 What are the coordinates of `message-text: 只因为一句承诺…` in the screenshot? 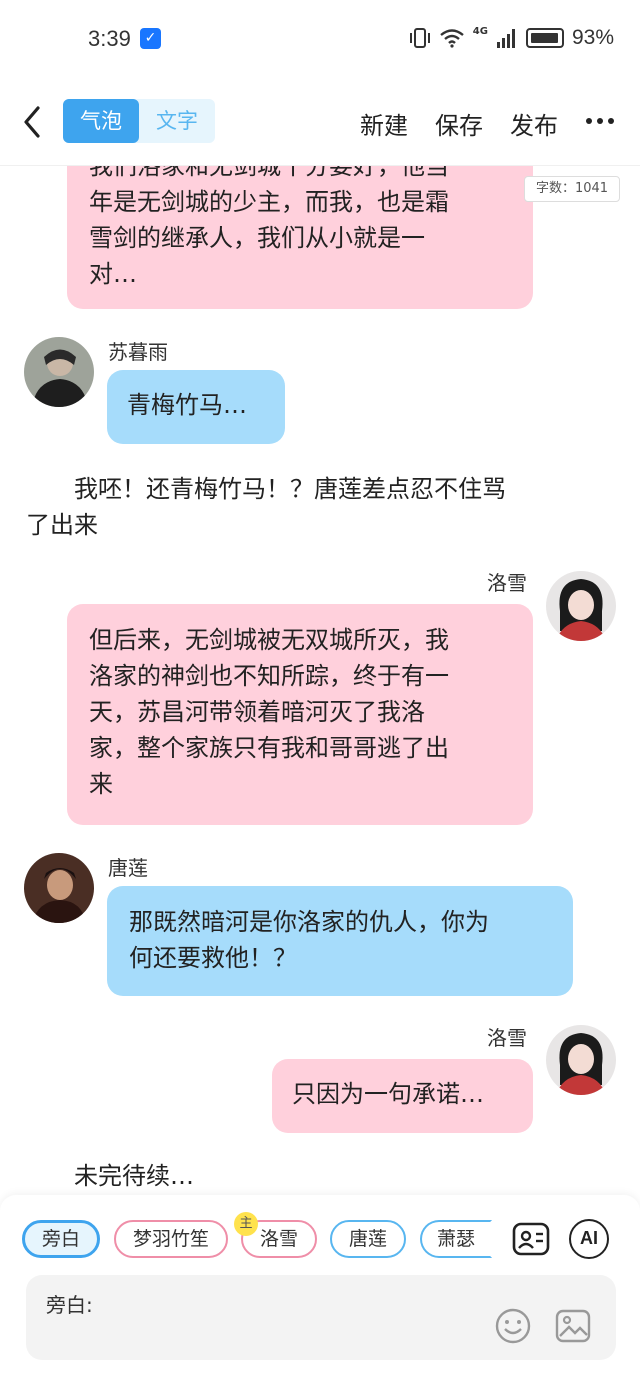 It's located at (388, 1094).